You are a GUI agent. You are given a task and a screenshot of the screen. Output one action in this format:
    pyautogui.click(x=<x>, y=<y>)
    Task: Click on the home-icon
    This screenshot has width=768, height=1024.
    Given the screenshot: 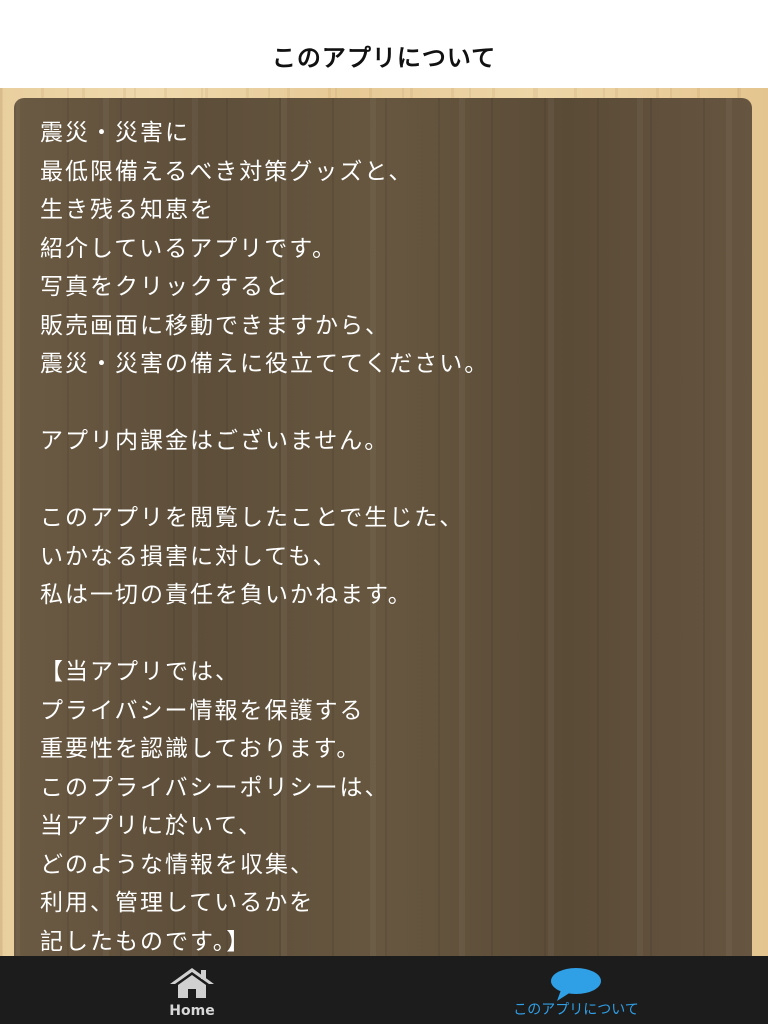 What is the action you would take?
    pyautogui.click(x=192, y=985)
    